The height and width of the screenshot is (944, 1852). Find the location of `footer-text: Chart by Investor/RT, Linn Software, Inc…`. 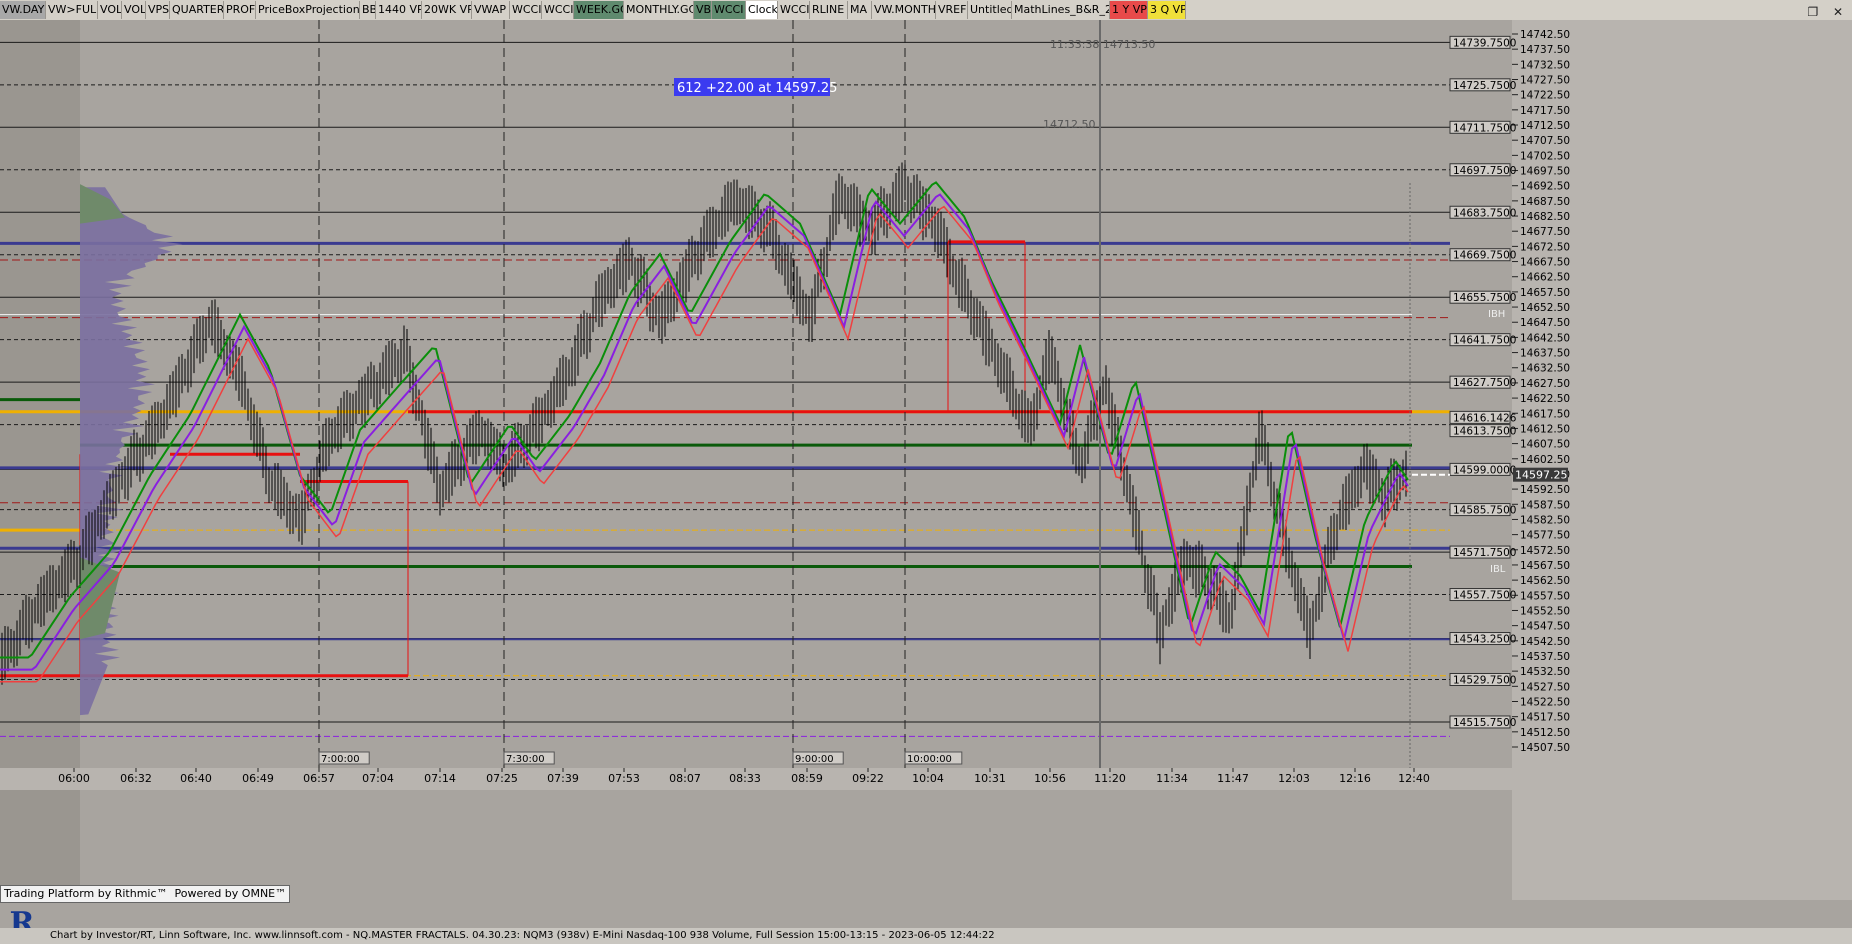

footer-text: Chart by Investor/RT, Linn Software, Inc… is located at coordinates (522, 935).